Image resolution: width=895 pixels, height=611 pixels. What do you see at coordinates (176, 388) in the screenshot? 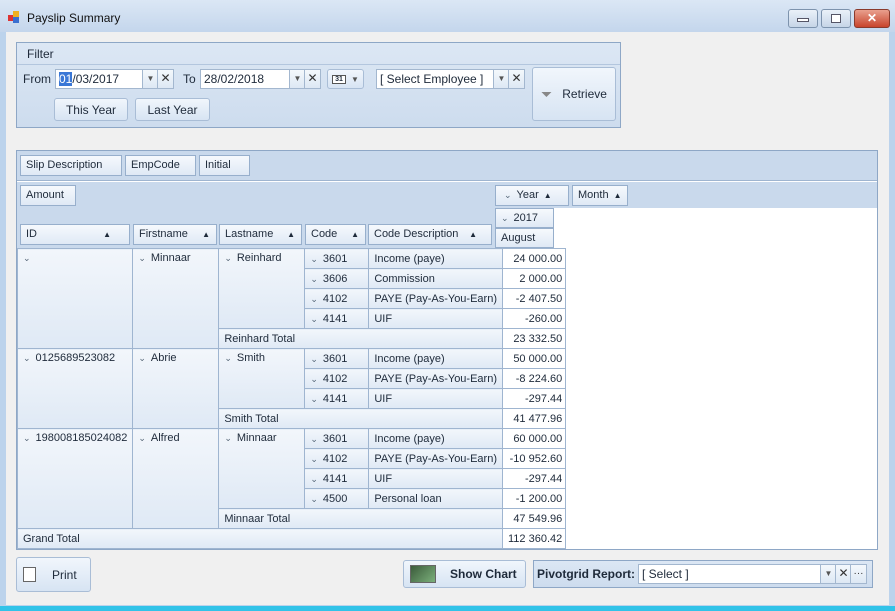
I see `row-firstname: ⌄ Abrie` at bounding box center [176, 388].